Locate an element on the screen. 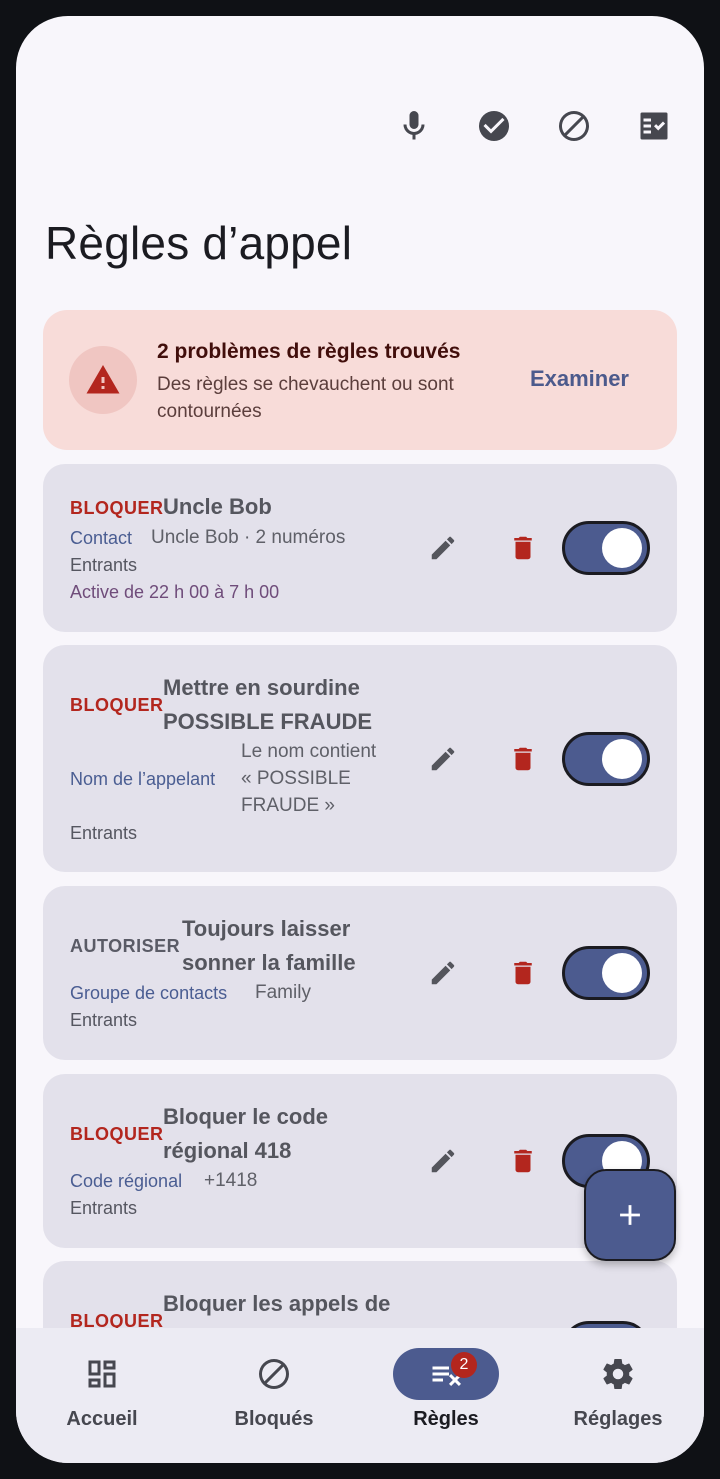 Image resolution: width=720 pixels, height=1479 pixels. rule-name-line-1: Toujours laisser is located at coordinates (266, 928).